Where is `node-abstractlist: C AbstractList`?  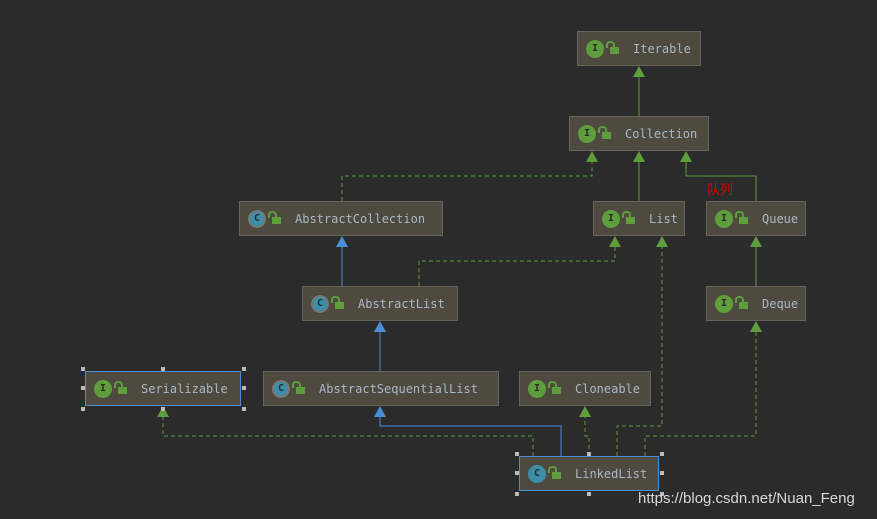
node-abstractlist: C AbstractList is located at coordinates (380, 303).